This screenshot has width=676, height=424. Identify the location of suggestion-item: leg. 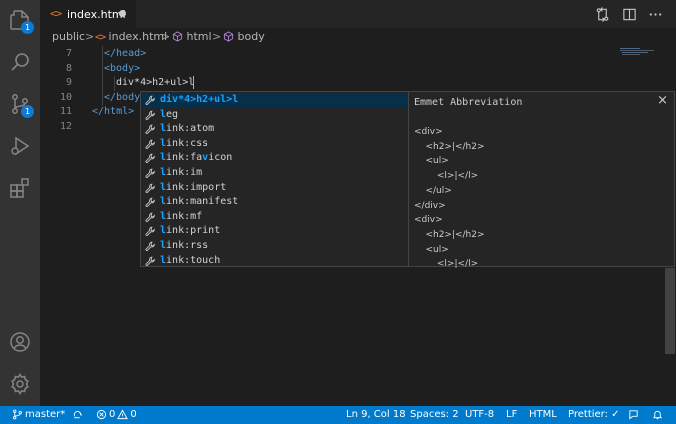
(274, 115).